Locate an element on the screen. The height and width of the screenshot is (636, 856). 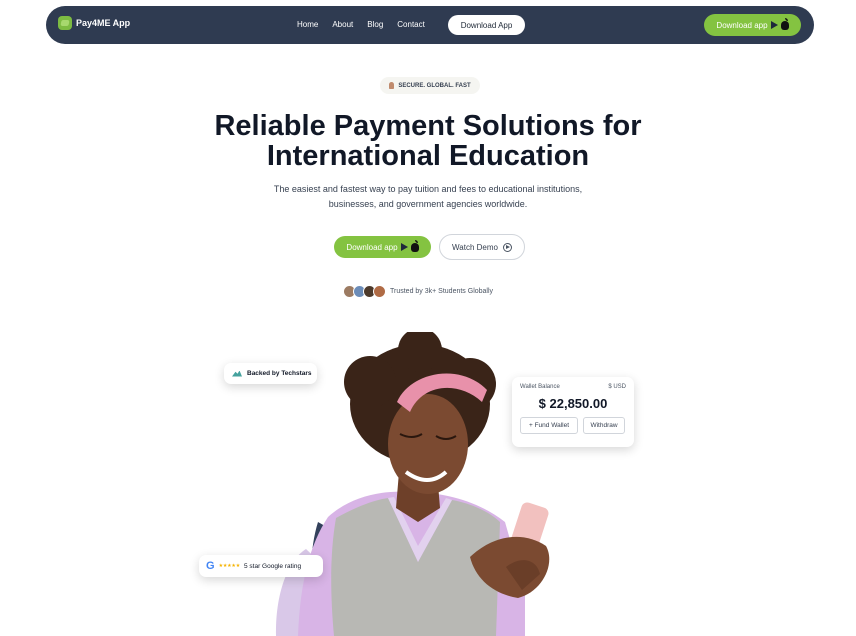
wallet-actions: + Fund Wallet Withdraw is located at coordinates (573, 425).